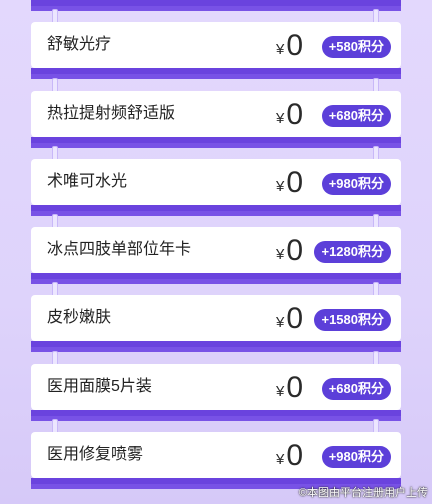 The image size is (432, 504). What do you see at coordinates (356, 47) in the screenshot?
I see `points-badge: +580积分` at bounding box center [356, 47].